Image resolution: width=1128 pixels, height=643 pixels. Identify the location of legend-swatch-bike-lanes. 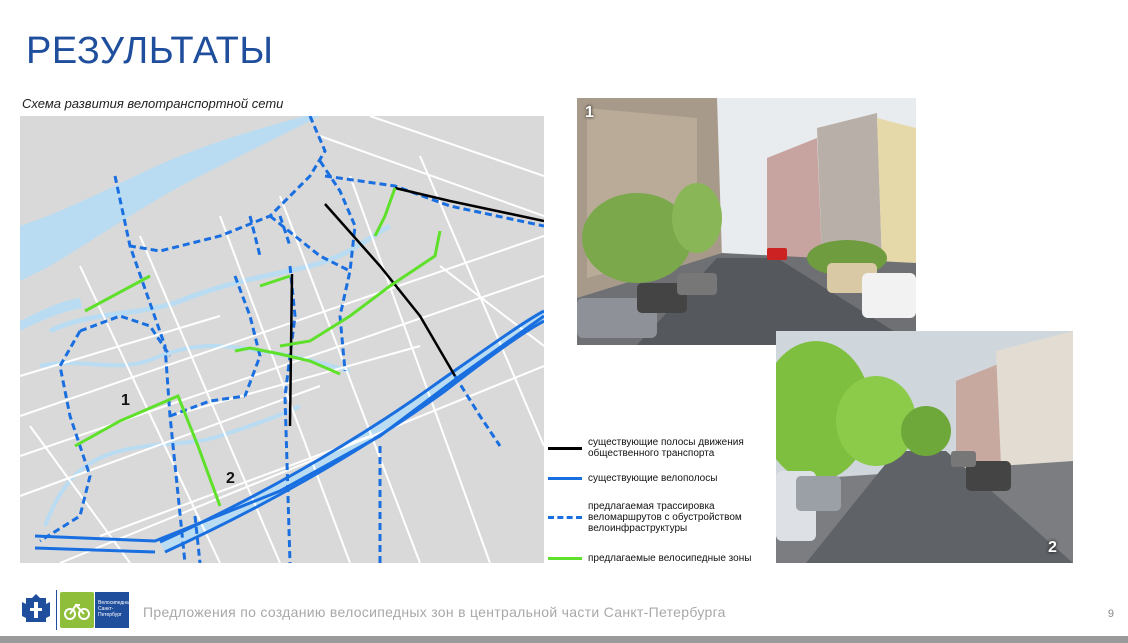
(565, 478).